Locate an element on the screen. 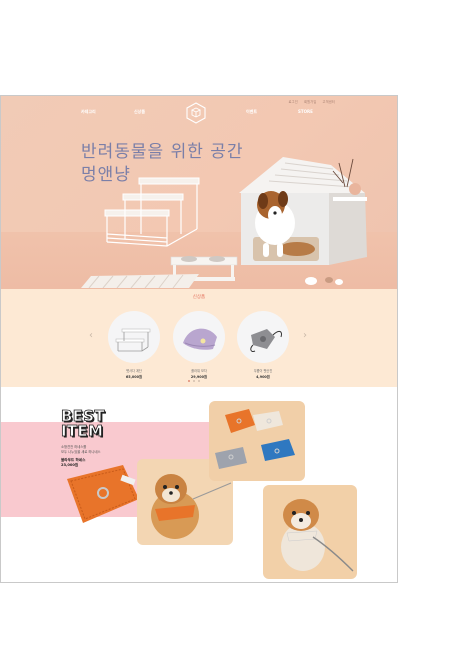 The height and width of the screenshot is (646, 459). best-item-title: BEST ITEM is located at coordinates (83, 424).